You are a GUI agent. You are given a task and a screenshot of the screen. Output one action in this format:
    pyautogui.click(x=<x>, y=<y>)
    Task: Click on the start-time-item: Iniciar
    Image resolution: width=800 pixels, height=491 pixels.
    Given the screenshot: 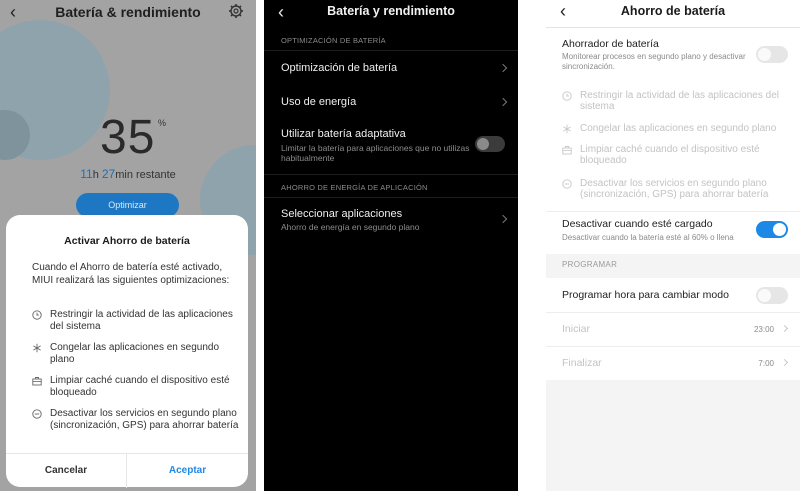 What is the action you would take?
    pyautogui.click(x=662, y=329)
    